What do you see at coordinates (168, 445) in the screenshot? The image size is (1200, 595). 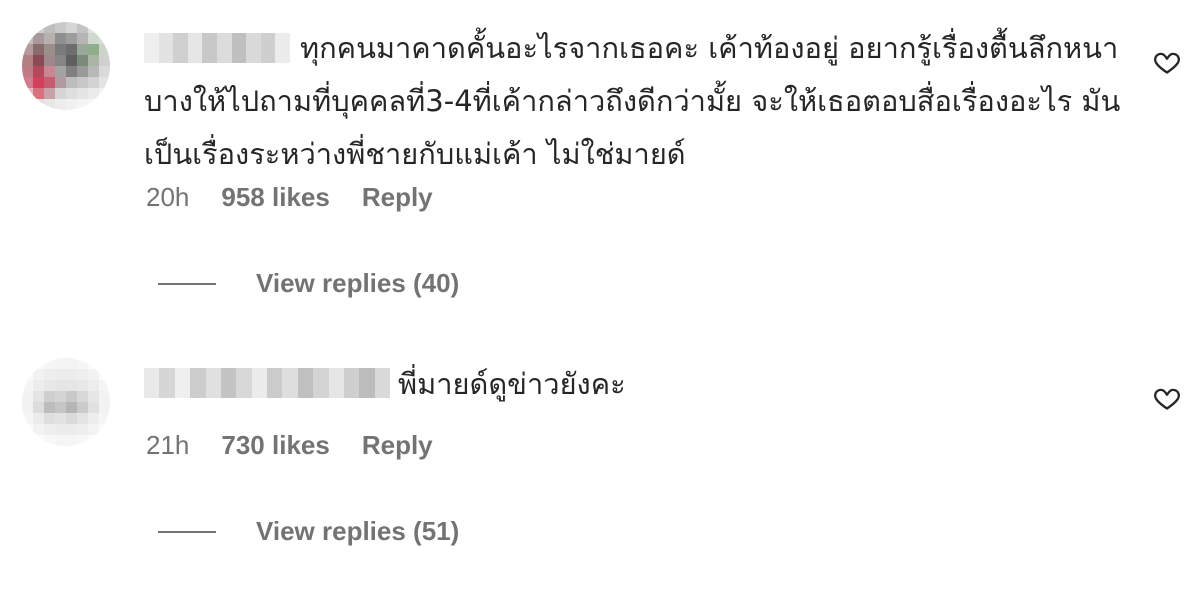 I see `comment-timestamp: 21h` at bounding box center [168, 445].